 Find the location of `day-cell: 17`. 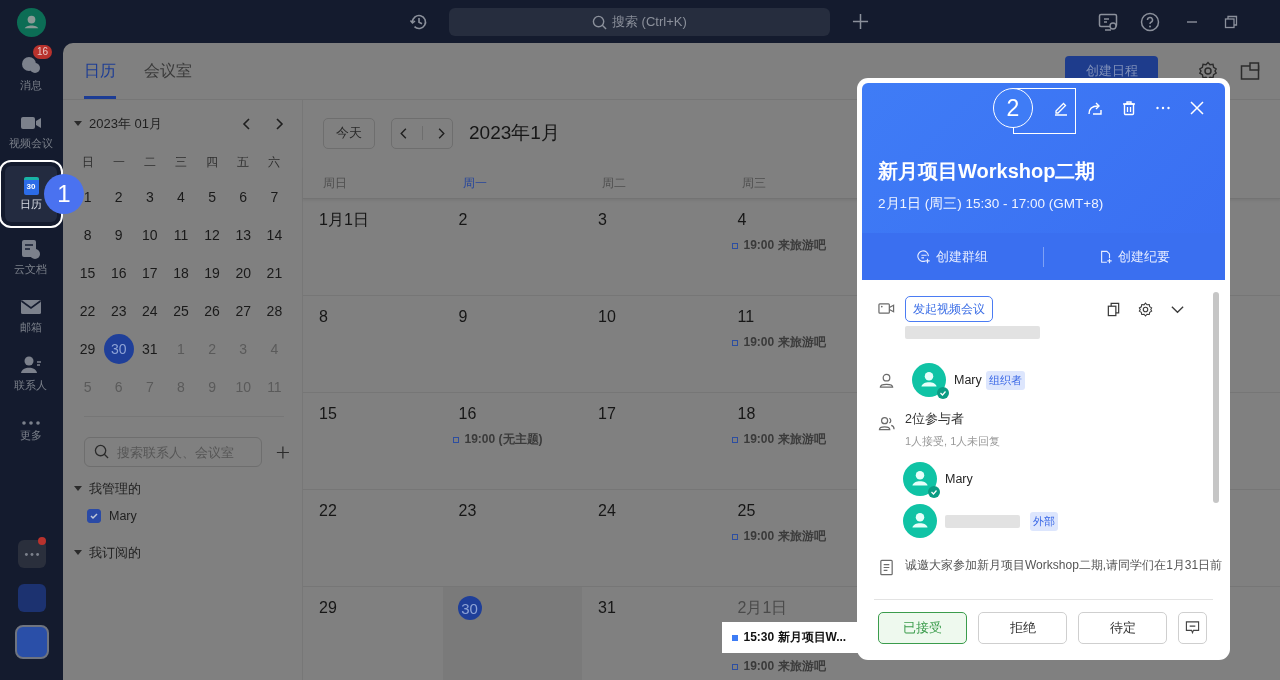

day-cell: 17 is located at coordinates (652, 441).